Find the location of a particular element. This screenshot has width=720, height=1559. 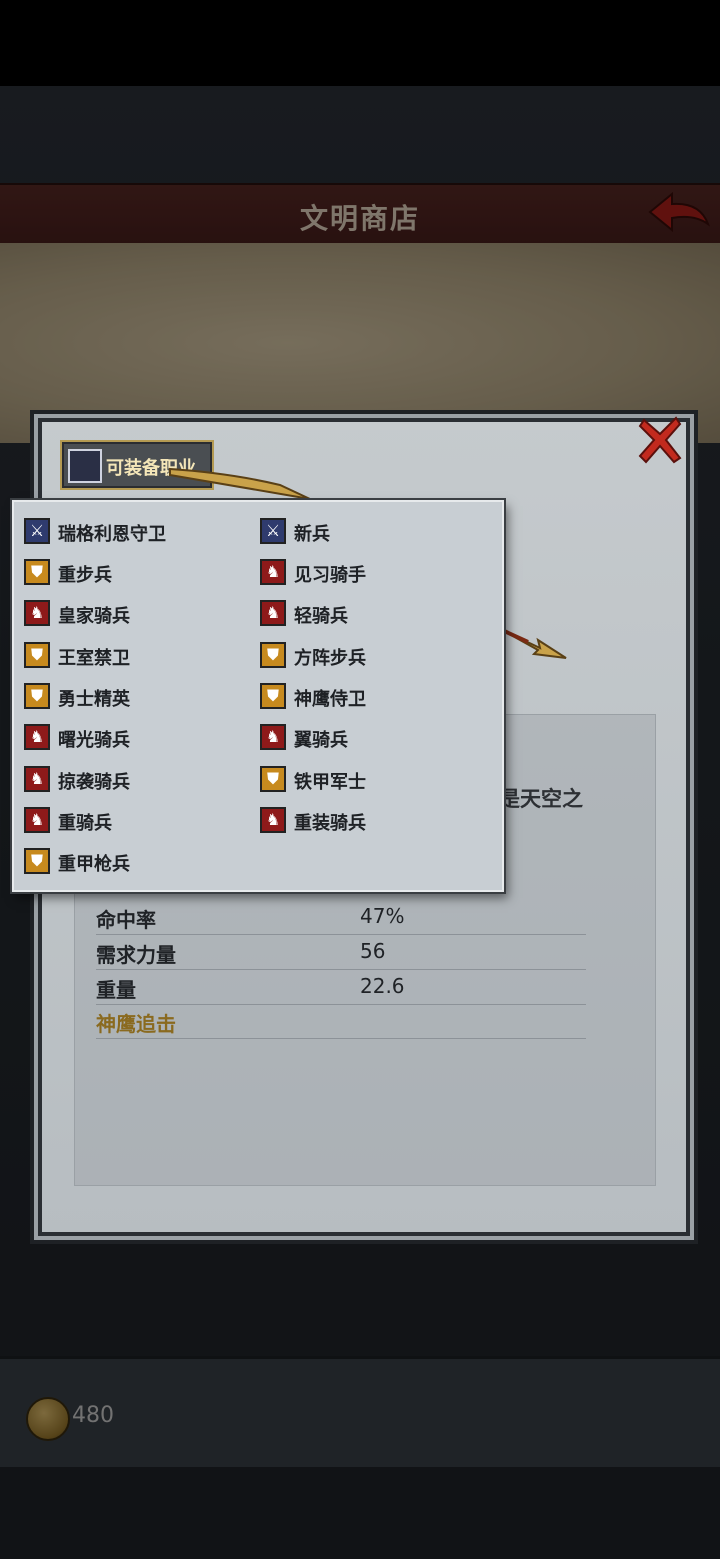

stat-name: 命中率 is located at coordinates (126, 920).